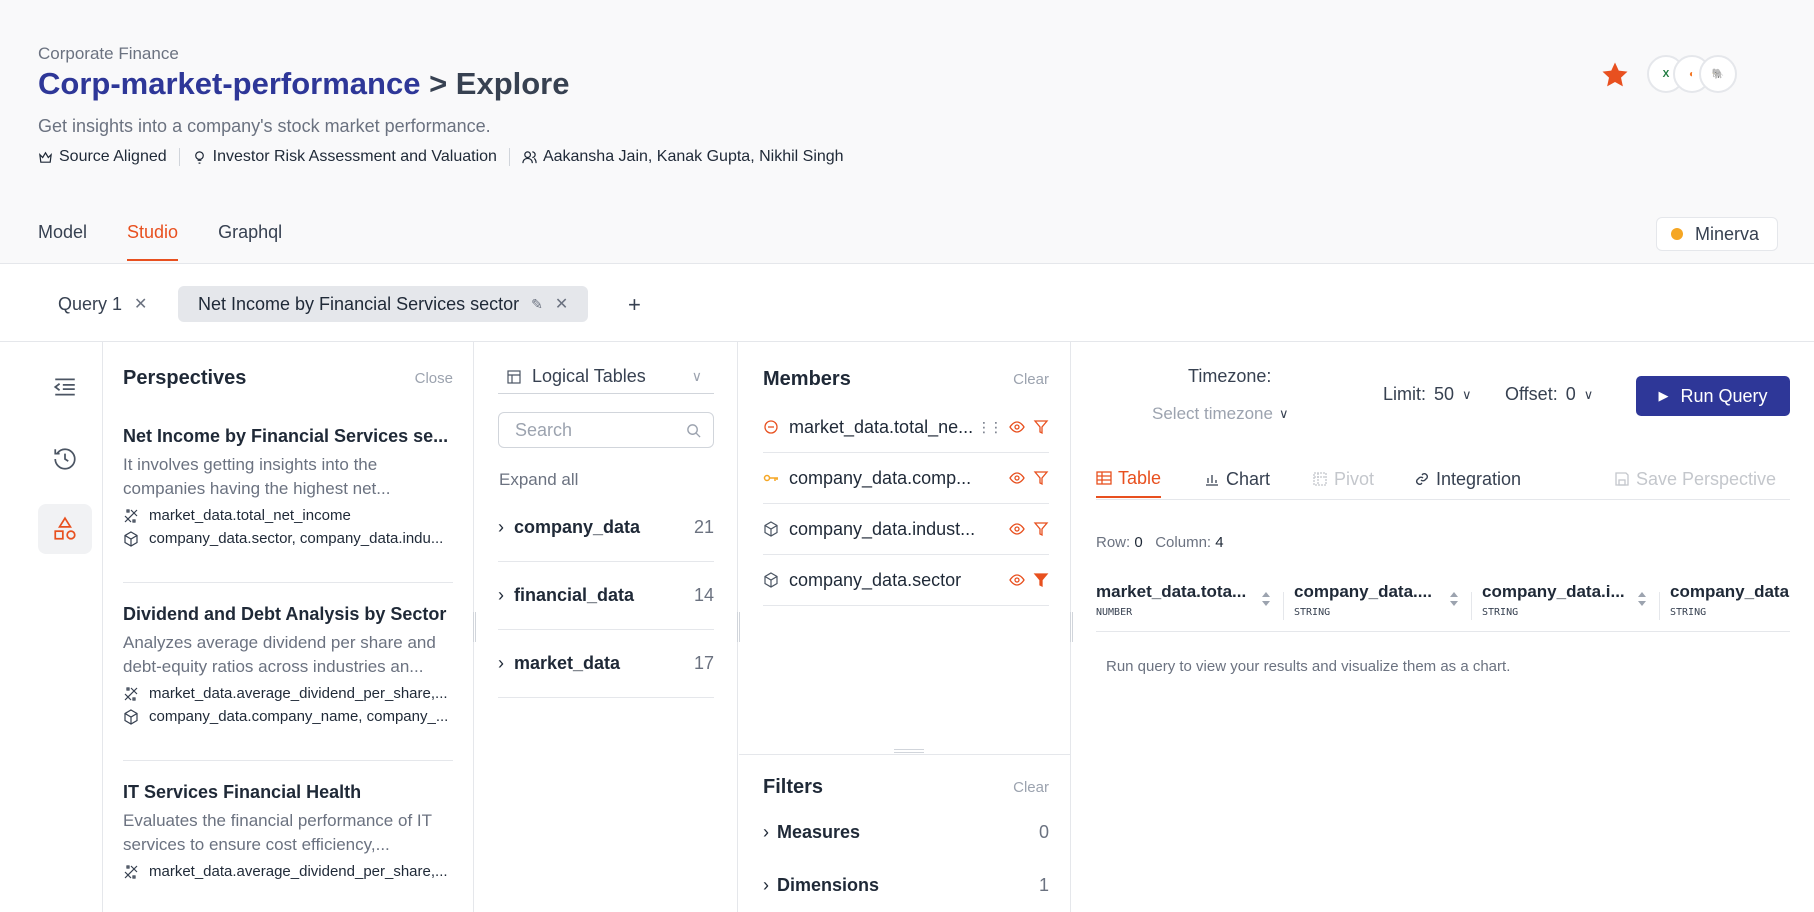 This screenshot has height=912, width=1814. I want to click on bar-chart-icon, so click(1212, 480).